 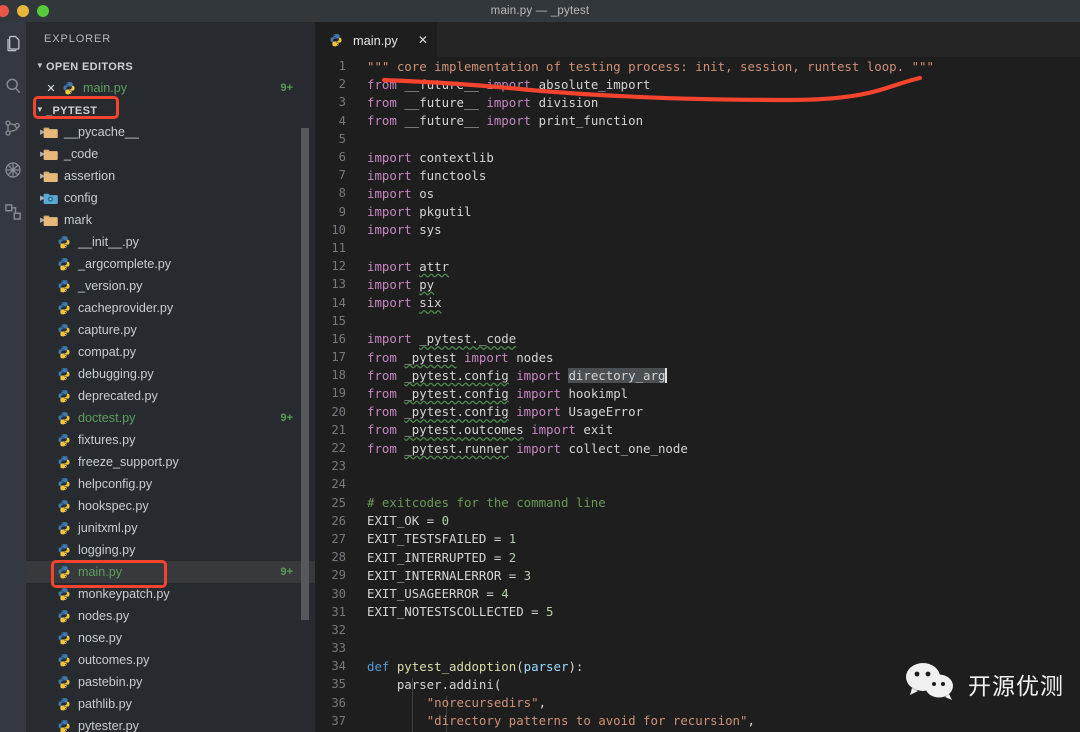 I want to click on tree-file-item: helpconfig.py, so click(x=170, y=484).